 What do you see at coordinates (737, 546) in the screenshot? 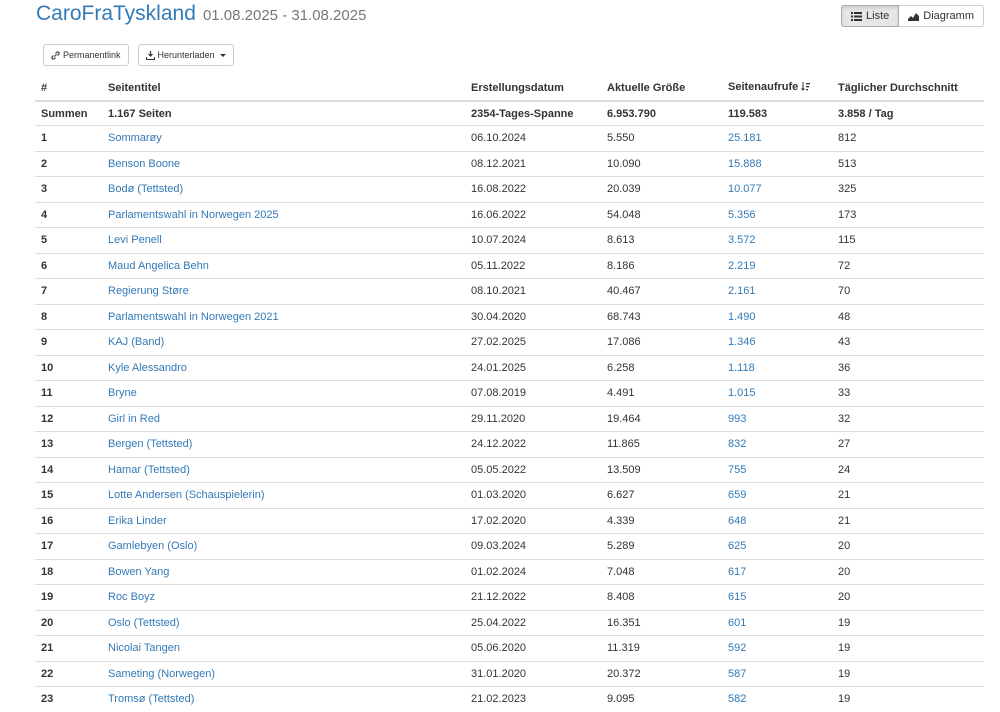
I see `page-views-link: 625` at bounding box center [737, 546].